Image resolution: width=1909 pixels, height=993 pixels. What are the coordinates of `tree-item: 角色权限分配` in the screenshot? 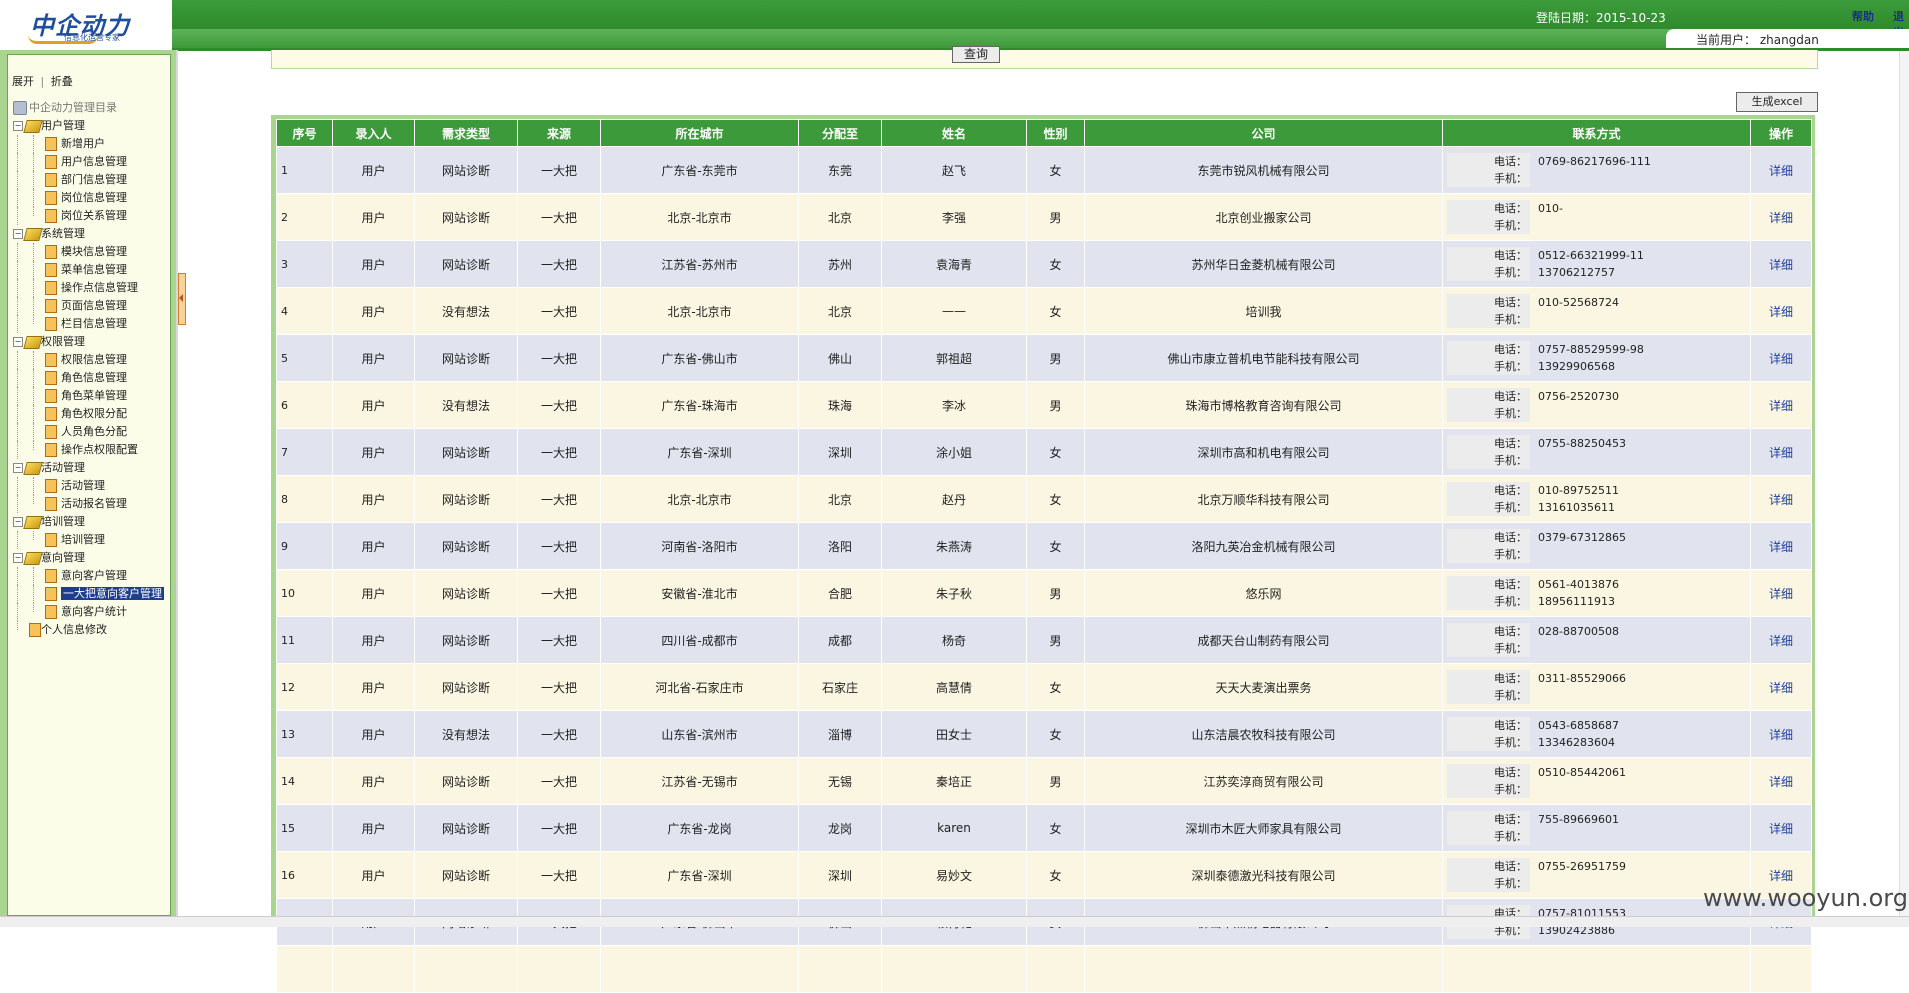 It's located at (87, 414).